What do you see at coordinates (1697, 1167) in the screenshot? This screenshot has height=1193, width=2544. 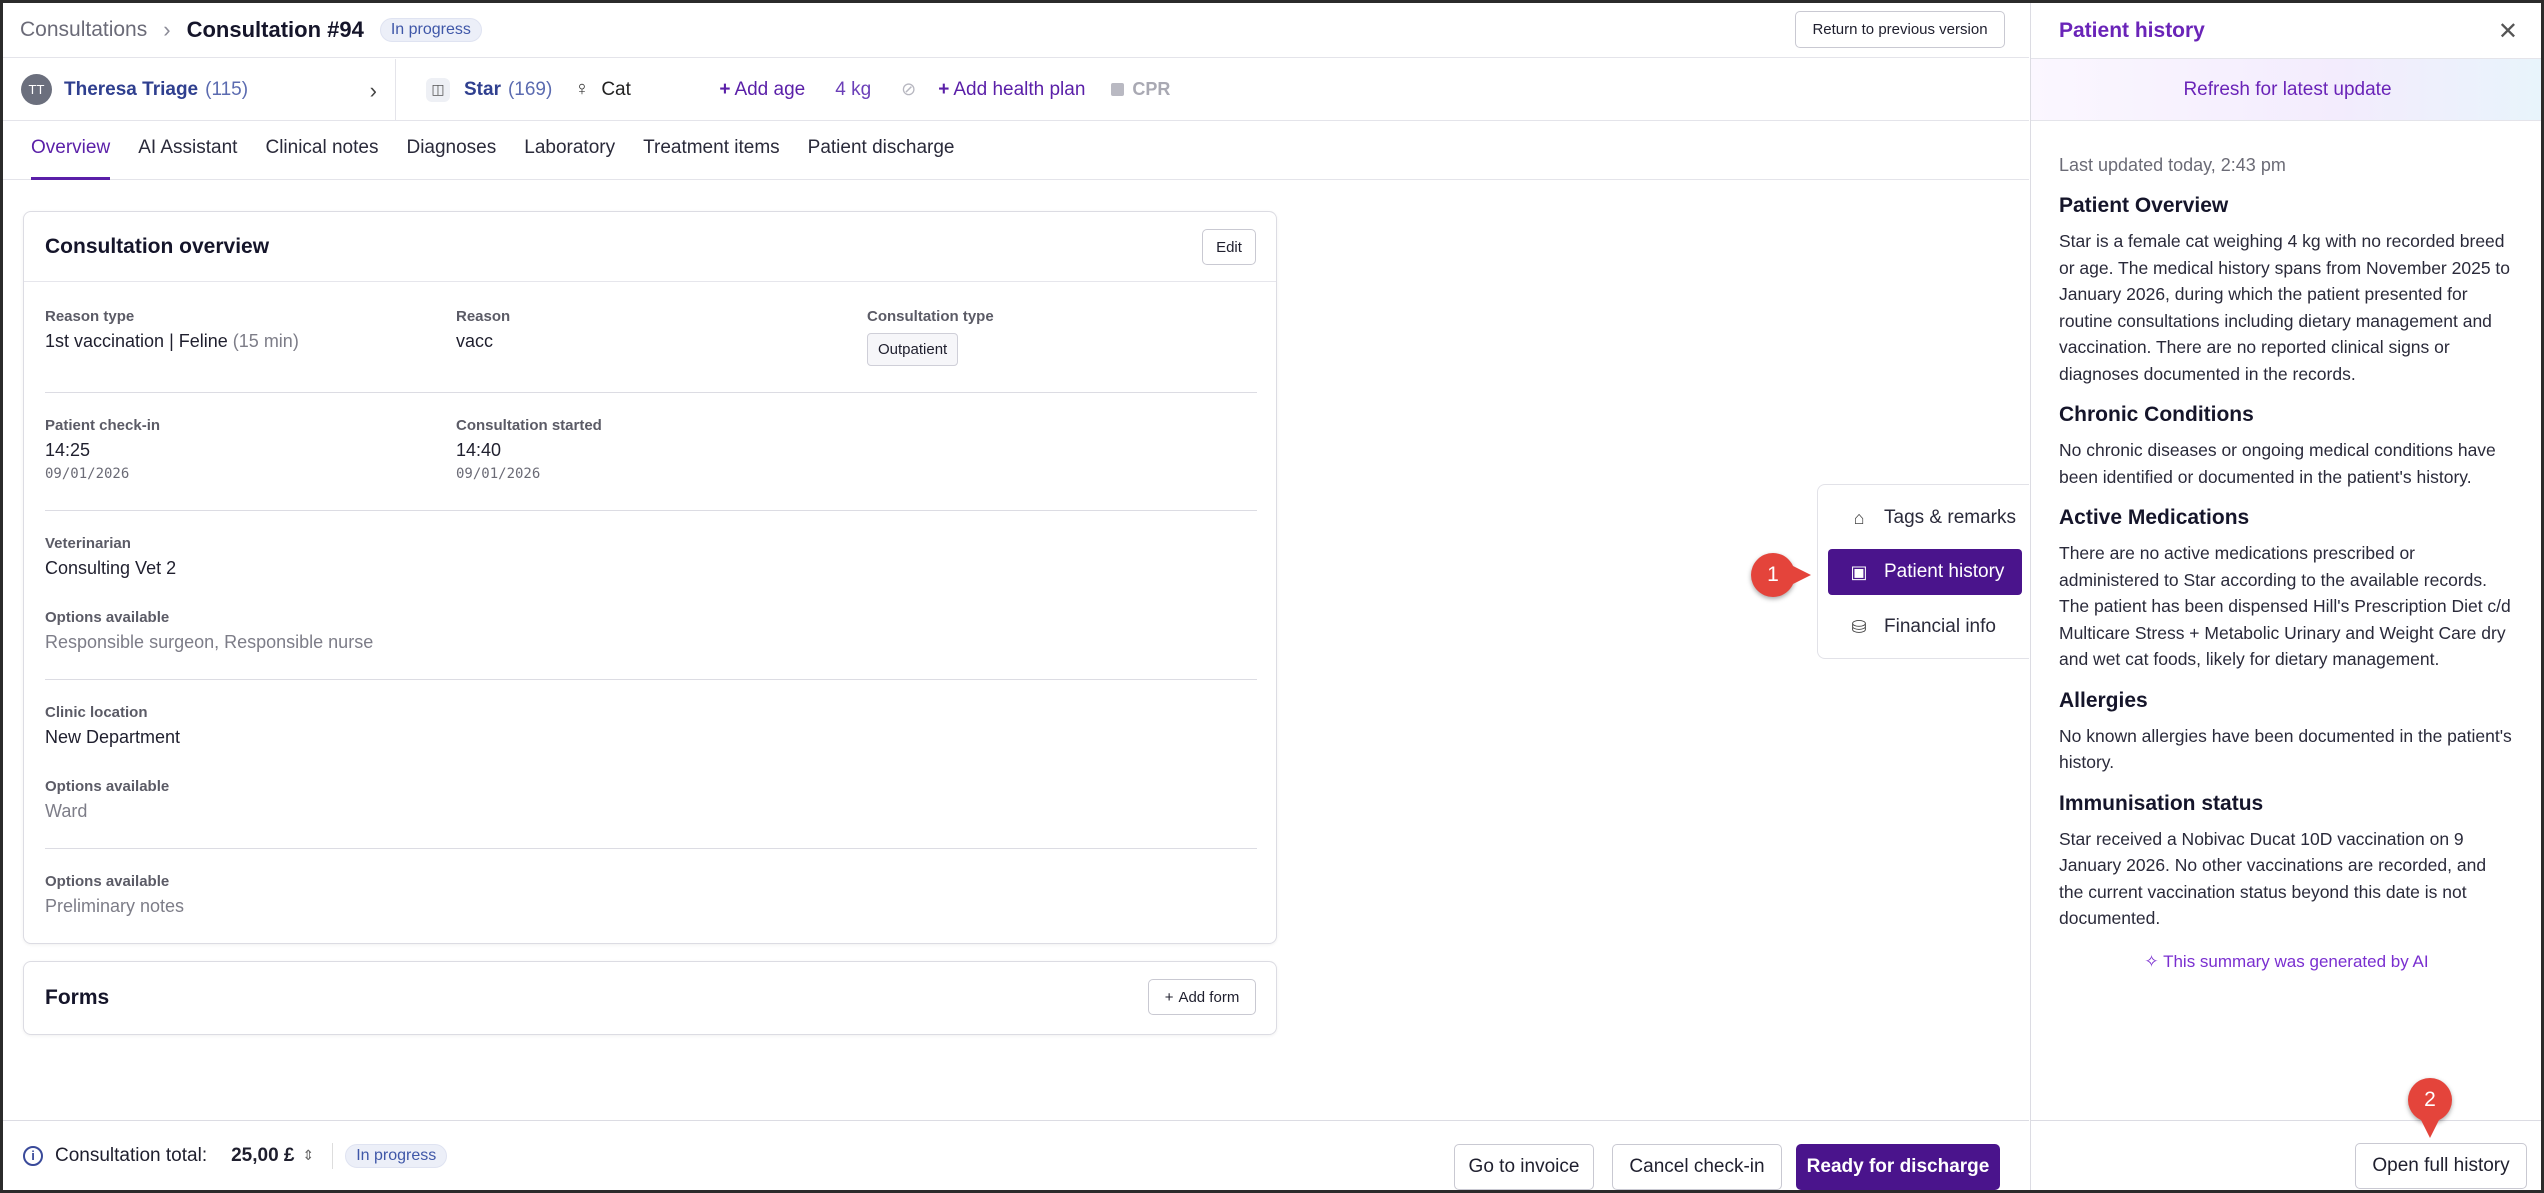 I see `cancel-checkin-button: Cancel check-in` at bounding box center [1697, 1167].